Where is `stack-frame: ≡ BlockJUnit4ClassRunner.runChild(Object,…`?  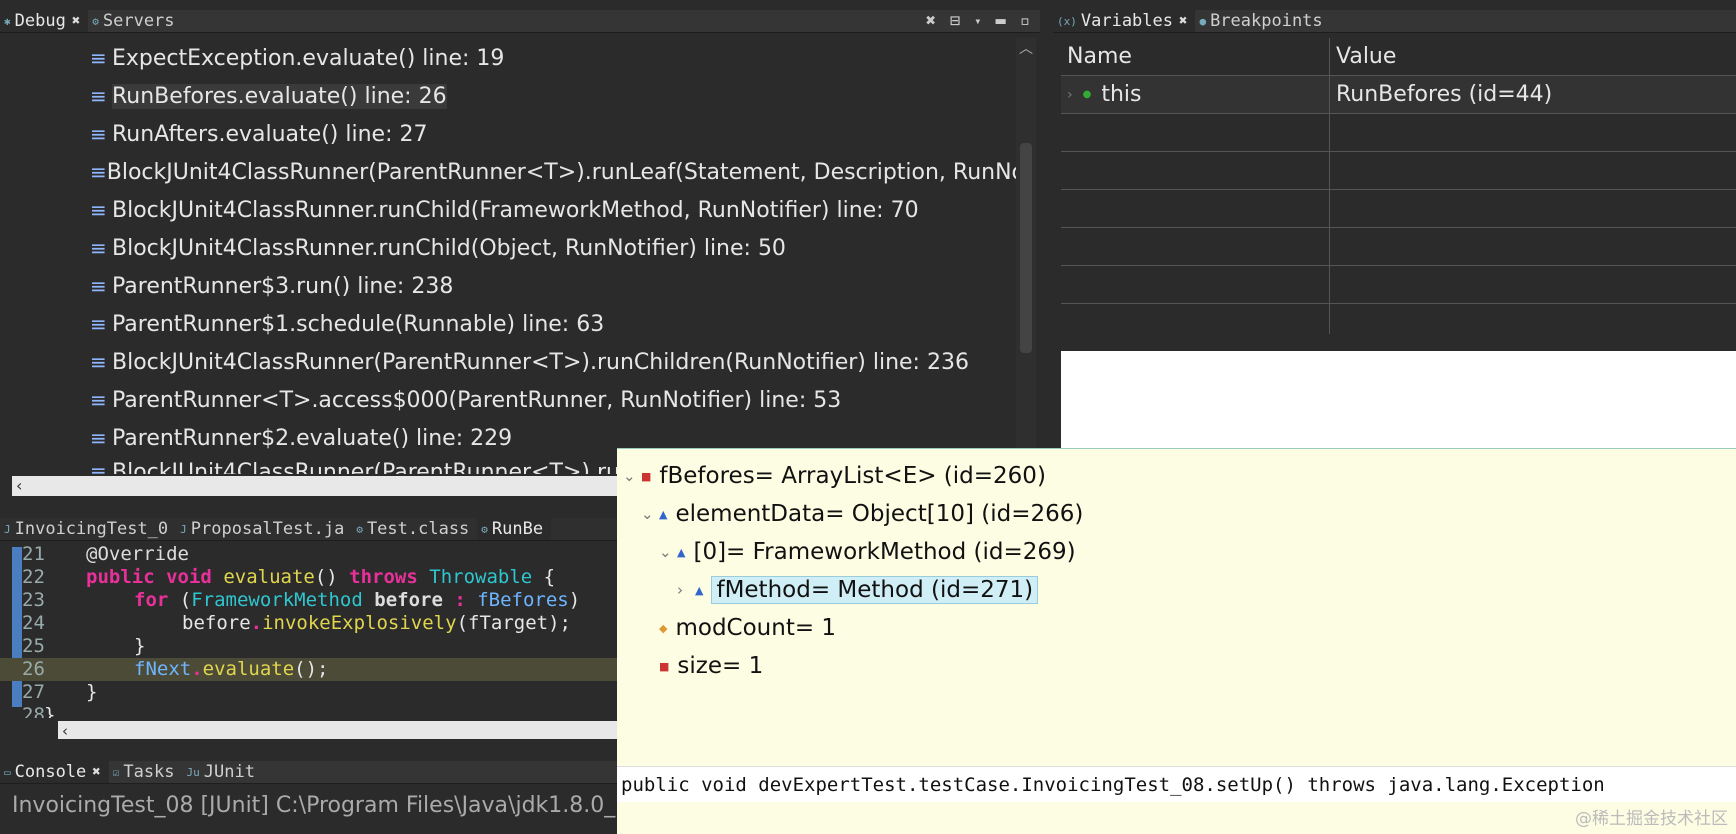 stack-frame: ≡ BlockJUnit4ClassRunner.runChild(Object,… is located at coordinates (553, 248).